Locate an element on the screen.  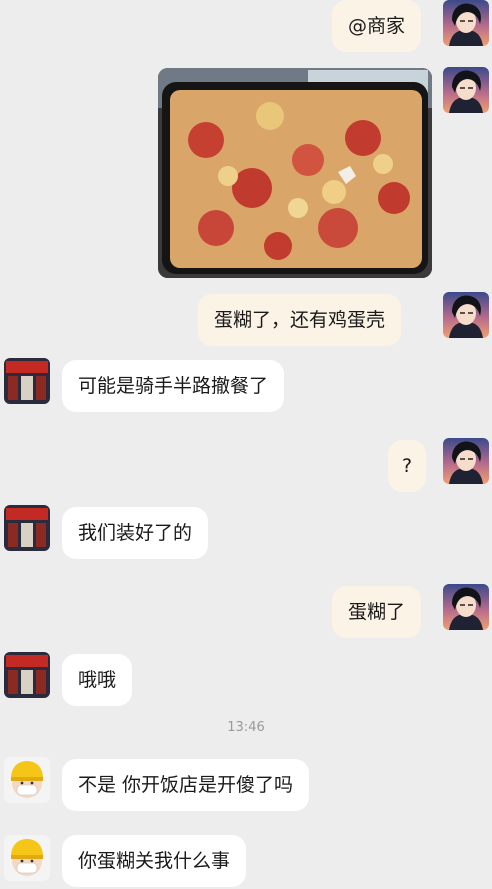
message-bubble: 你蛋糊关我什么事 is located at coordinates (154, 861).